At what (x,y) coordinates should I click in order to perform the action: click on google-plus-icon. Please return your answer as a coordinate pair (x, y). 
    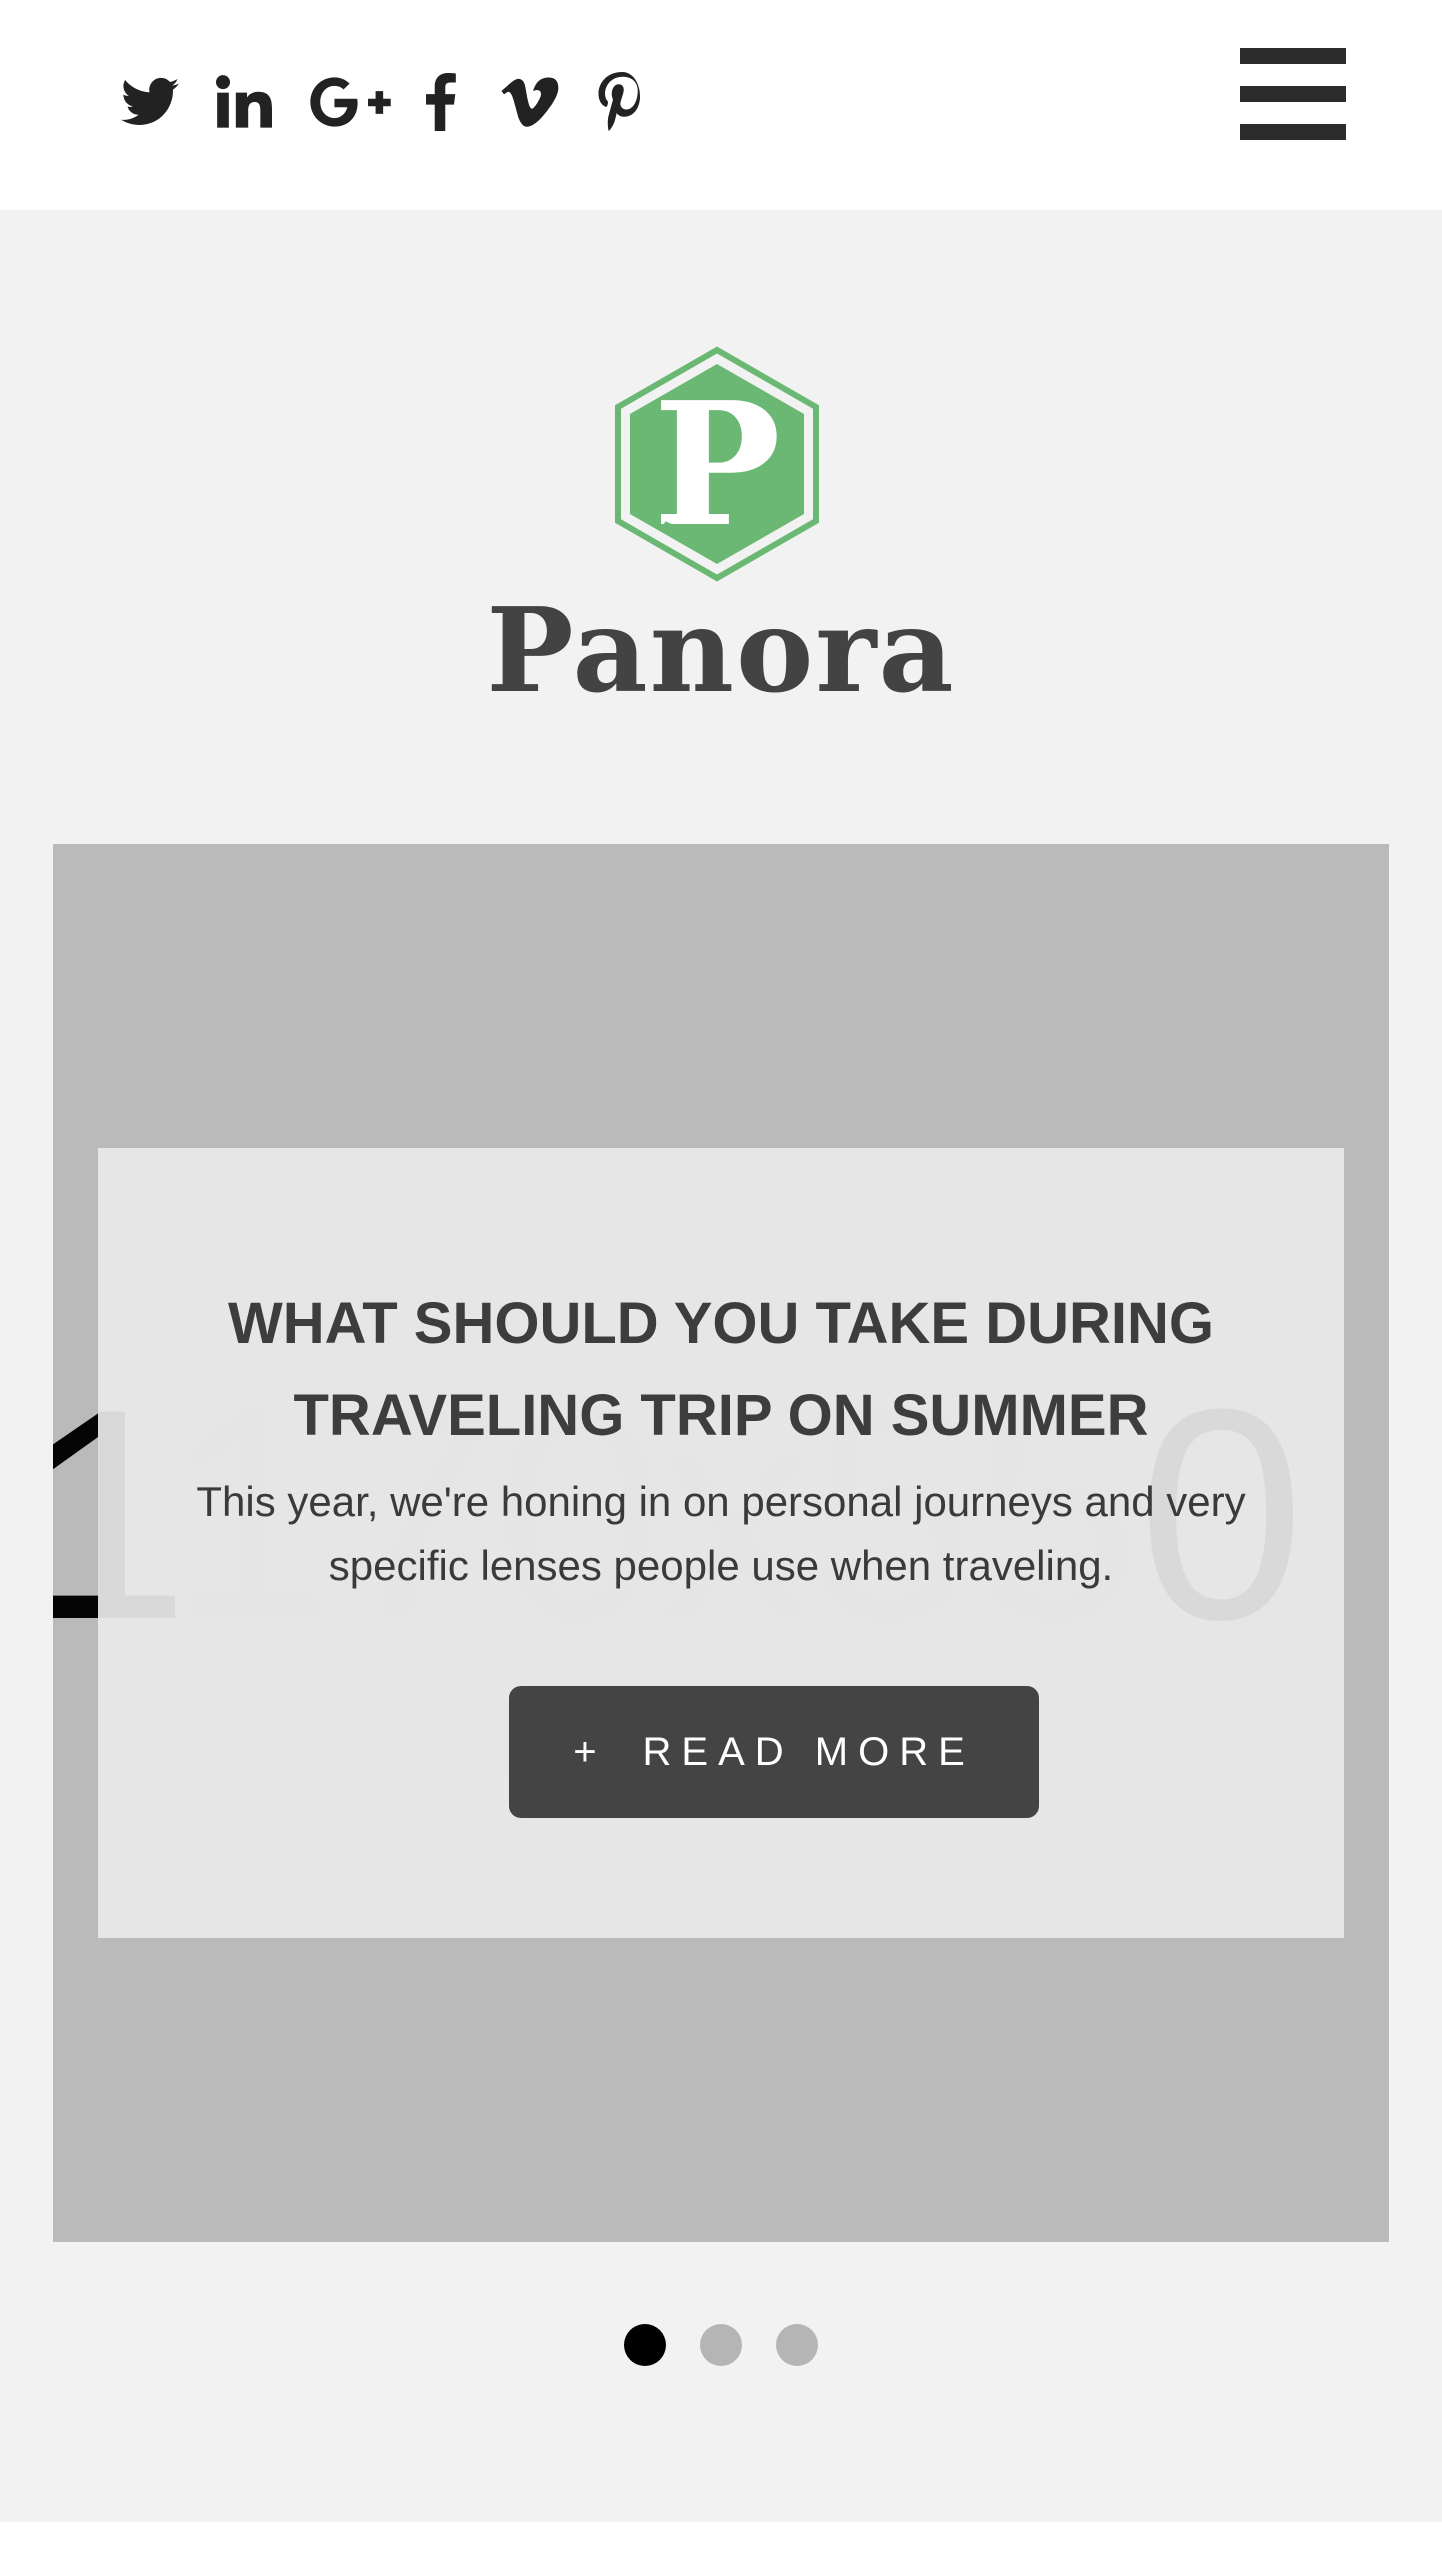
    Looking at the image, I should click on (350, 102).